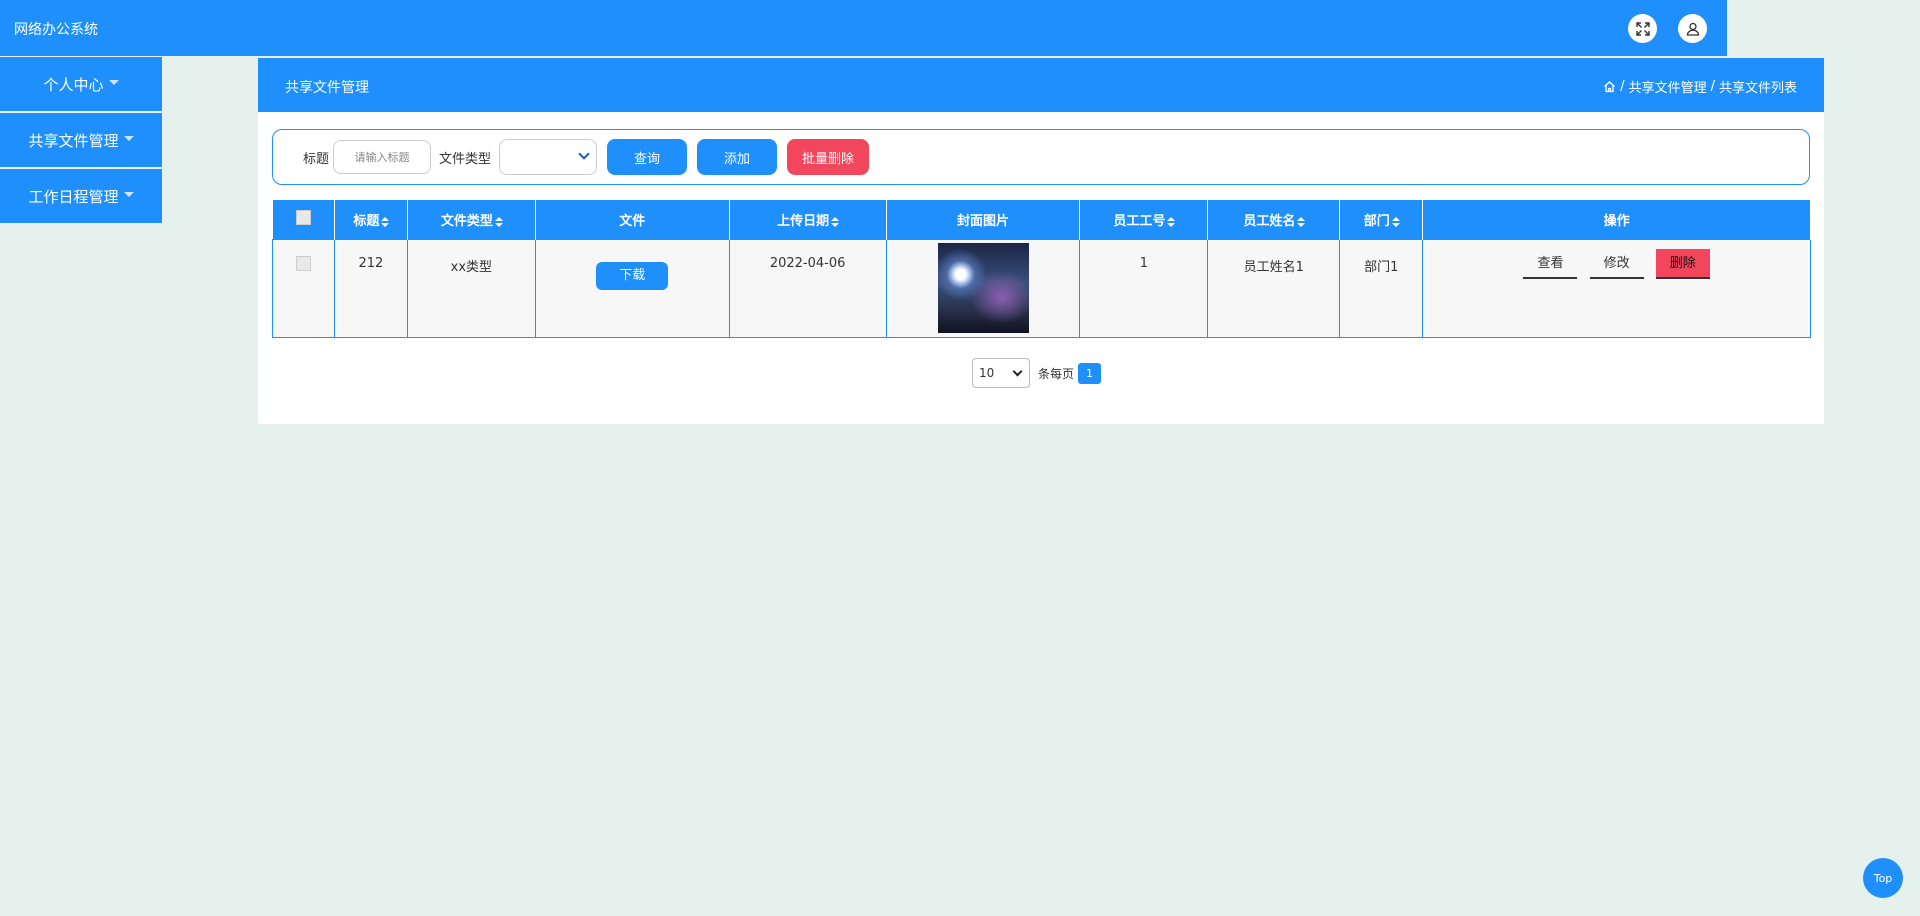  I want to click on download-button: 下载, so click(632, 276).